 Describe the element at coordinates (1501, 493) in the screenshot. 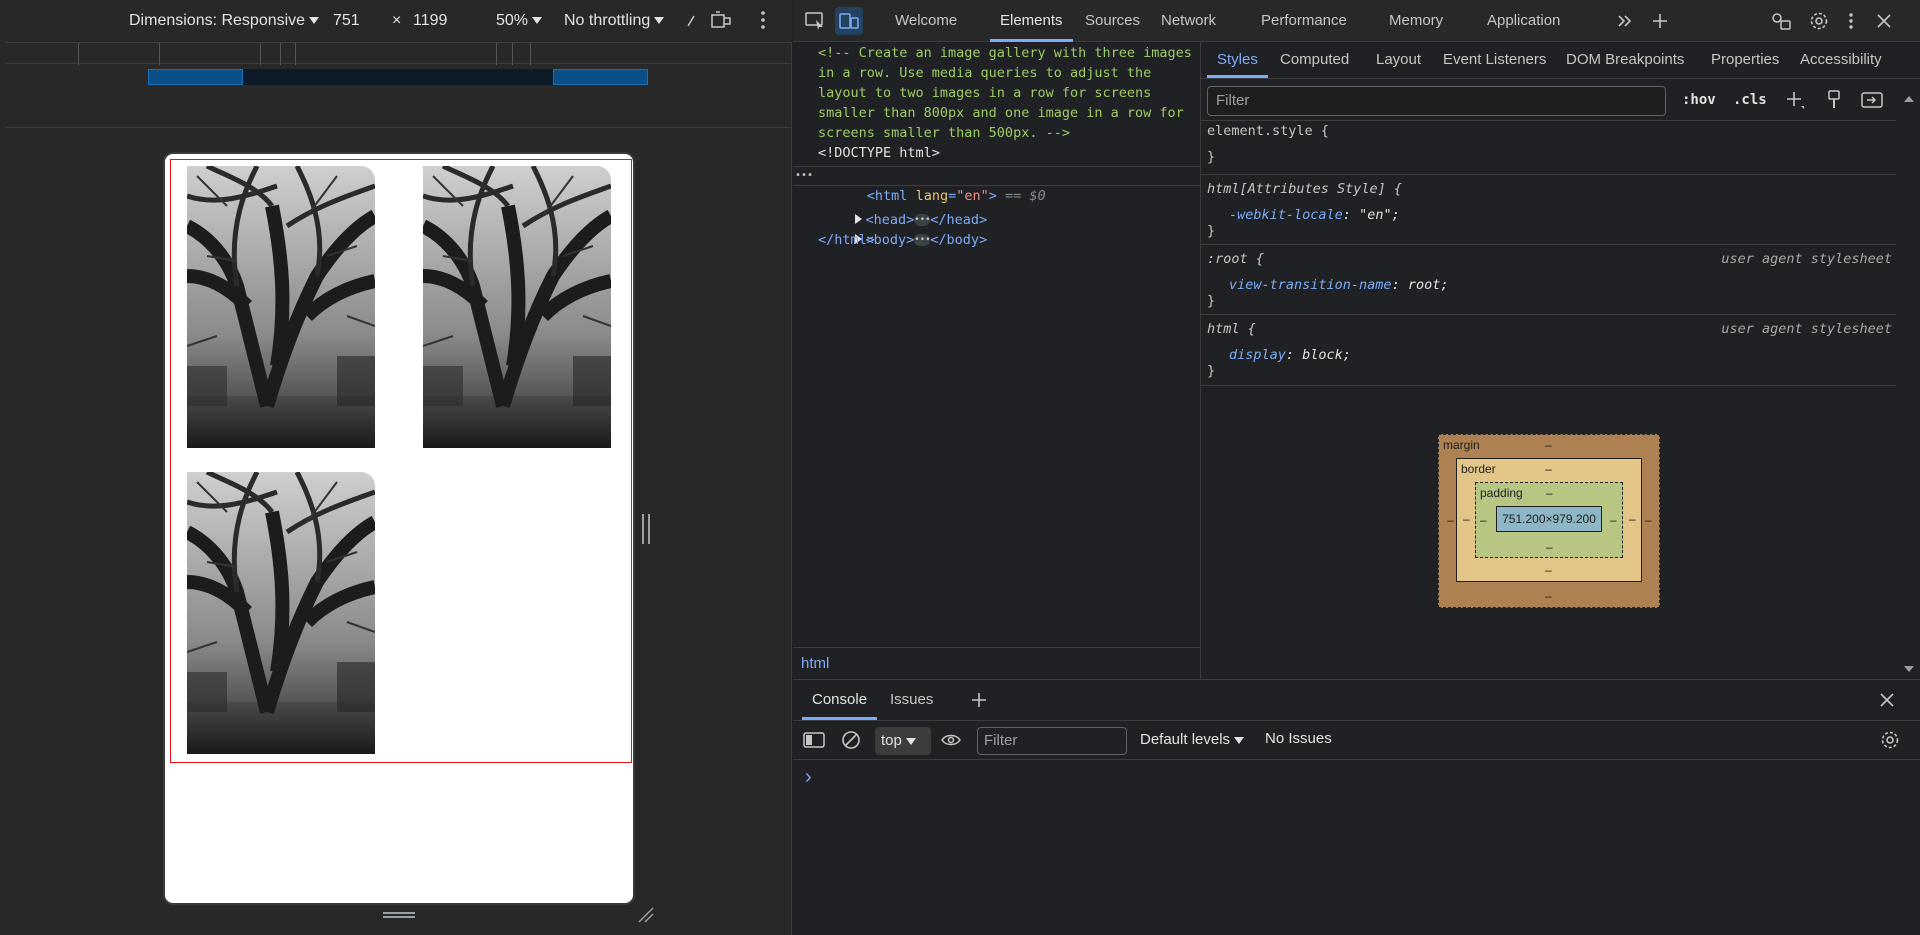

I see `padding-label: padding` at that location.